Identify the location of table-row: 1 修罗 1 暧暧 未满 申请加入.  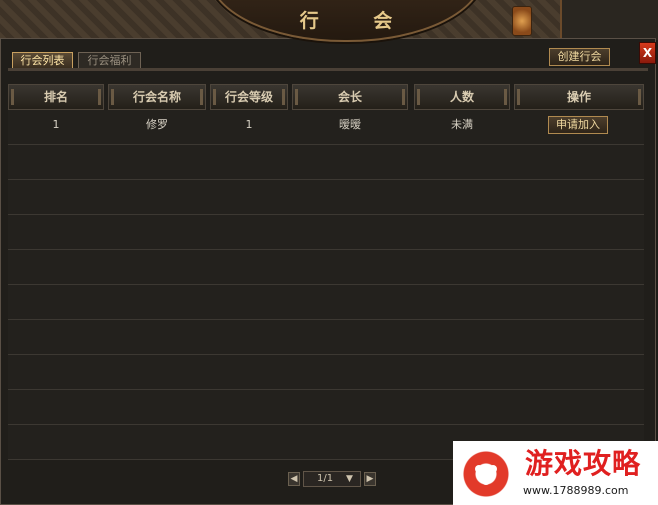
(326, 127).